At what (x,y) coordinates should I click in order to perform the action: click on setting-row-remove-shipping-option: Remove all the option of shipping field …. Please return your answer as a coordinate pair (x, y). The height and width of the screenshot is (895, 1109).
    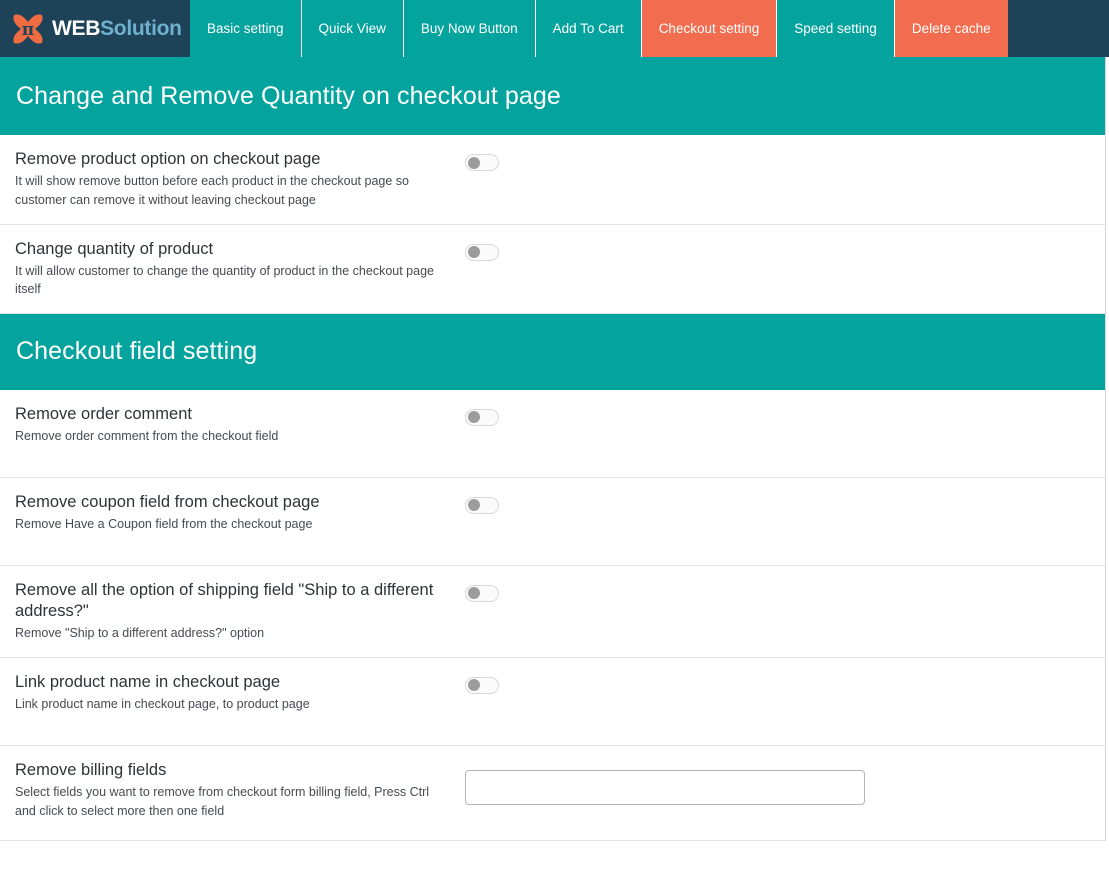
    Looking at the image, I should click on (552, 611).